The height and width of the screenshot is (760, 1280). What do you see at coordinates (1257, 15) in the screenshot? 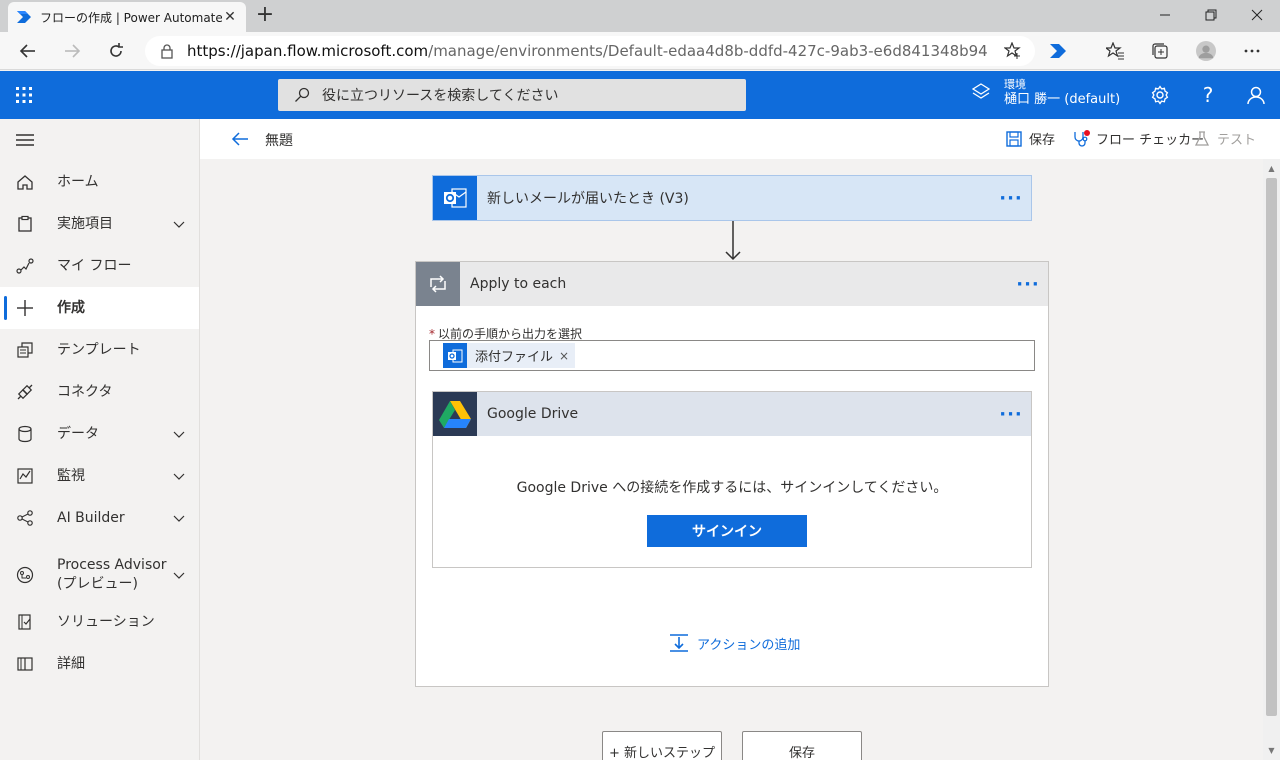
I see `close-window-icon` at bounding box center [1257, 15].